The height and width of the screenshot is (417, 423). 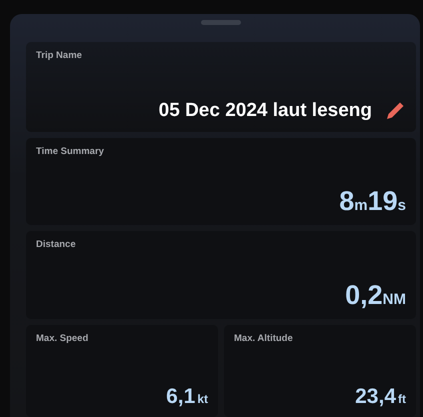 What do you see at coordinates (395, 111) in the screenshot?
I see `pencil-icon` at bounding box center [395, 111].